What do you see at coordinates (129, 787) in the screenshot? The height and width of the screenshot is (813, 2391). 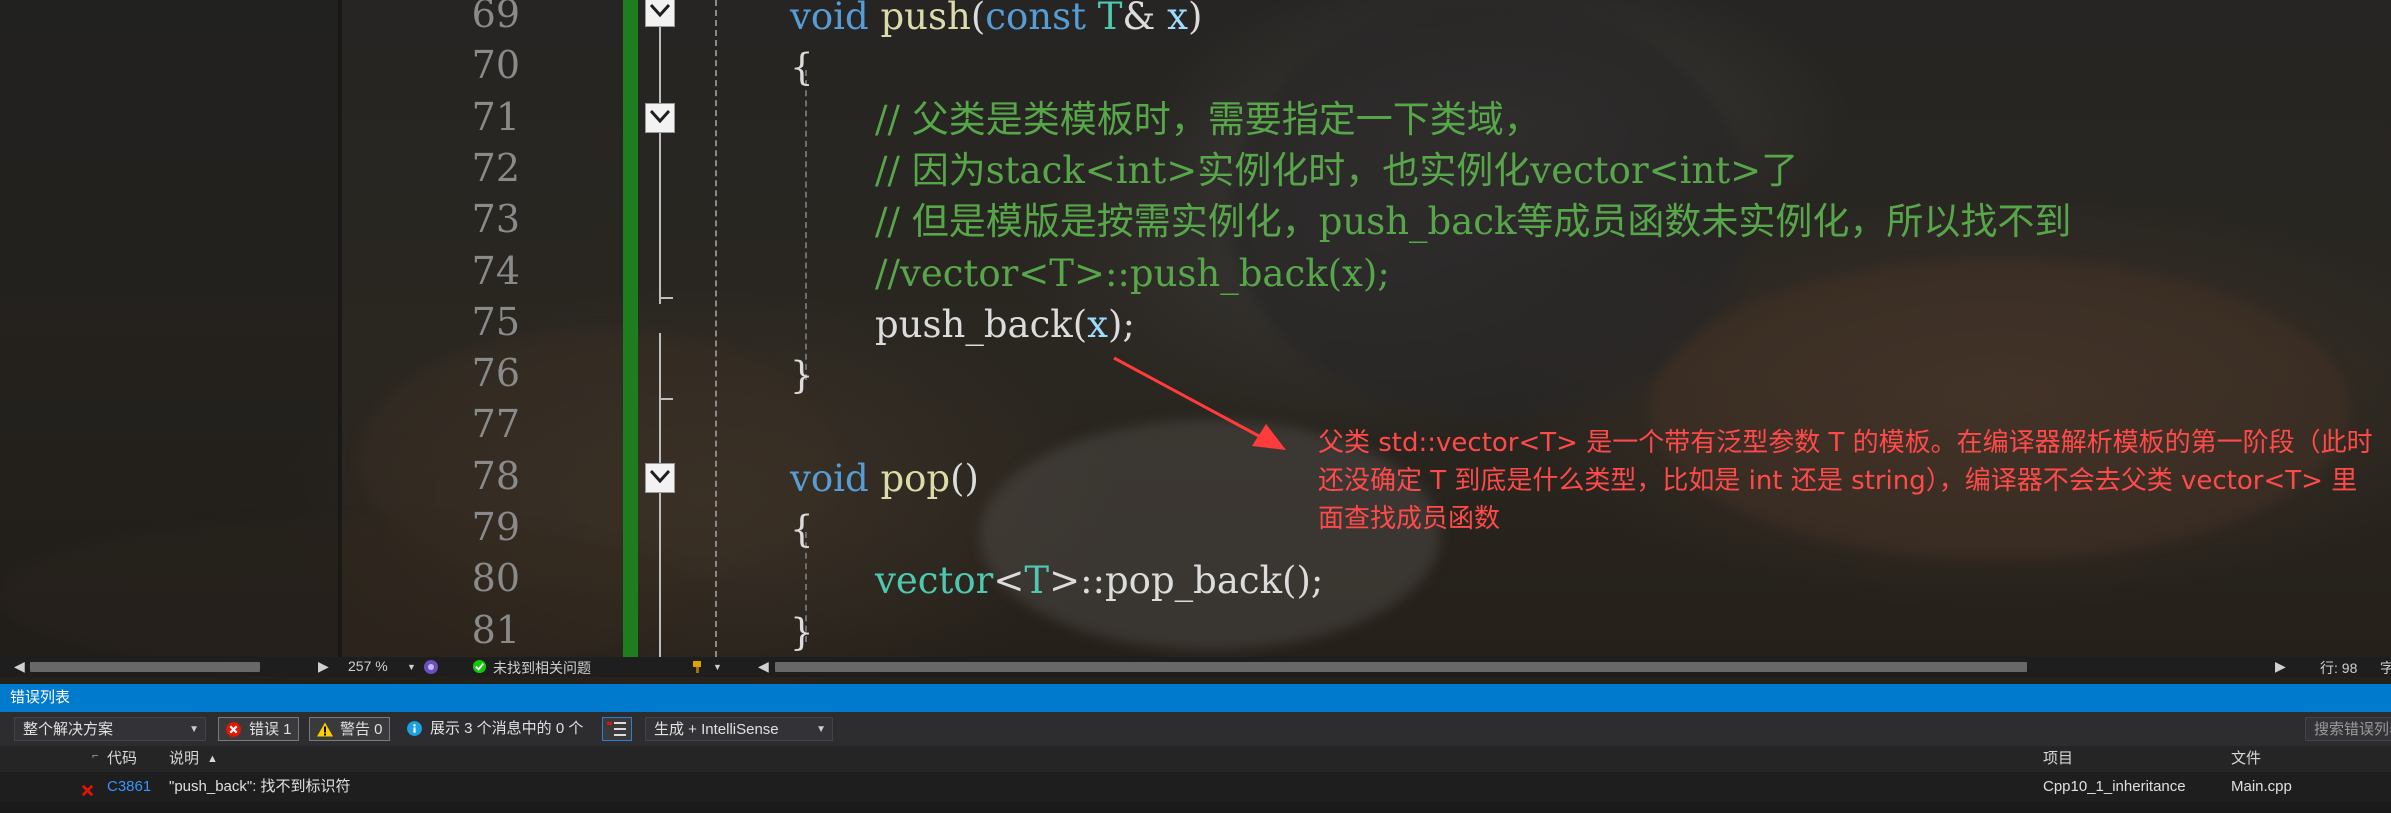 I see `error-code-link: C3861` at bounding box center [129, 787].